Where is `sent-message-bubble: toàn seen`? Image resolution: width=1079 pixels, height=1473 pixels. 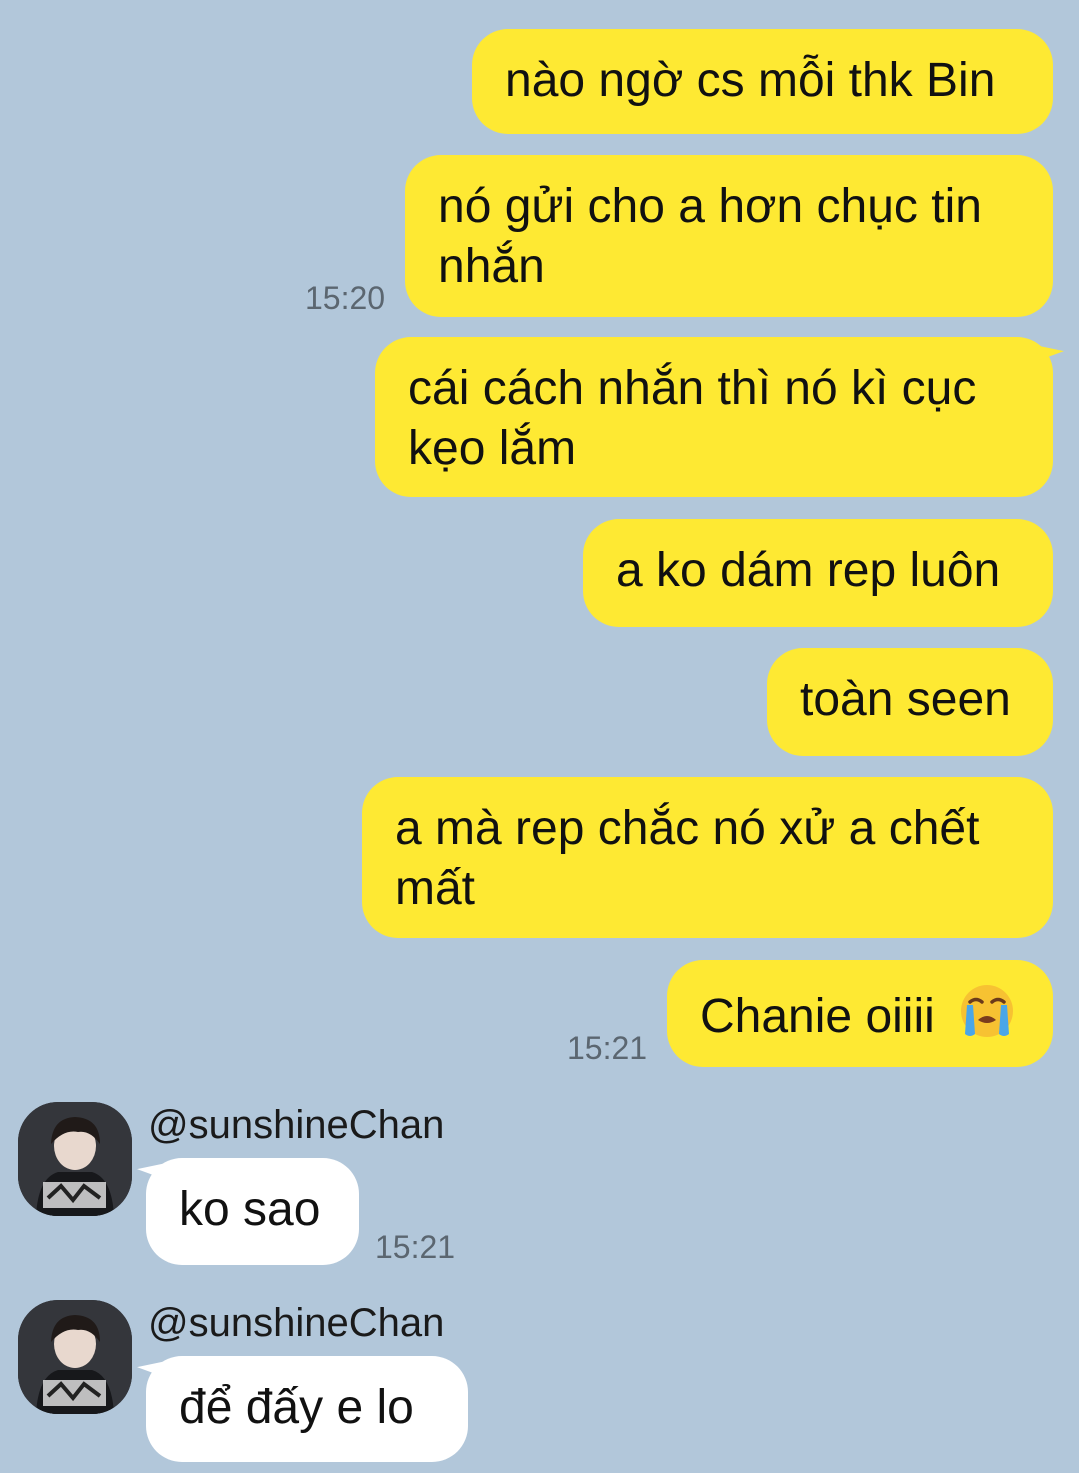 sent-message-bubble: toàn seen is located at coordinates (910, 702).